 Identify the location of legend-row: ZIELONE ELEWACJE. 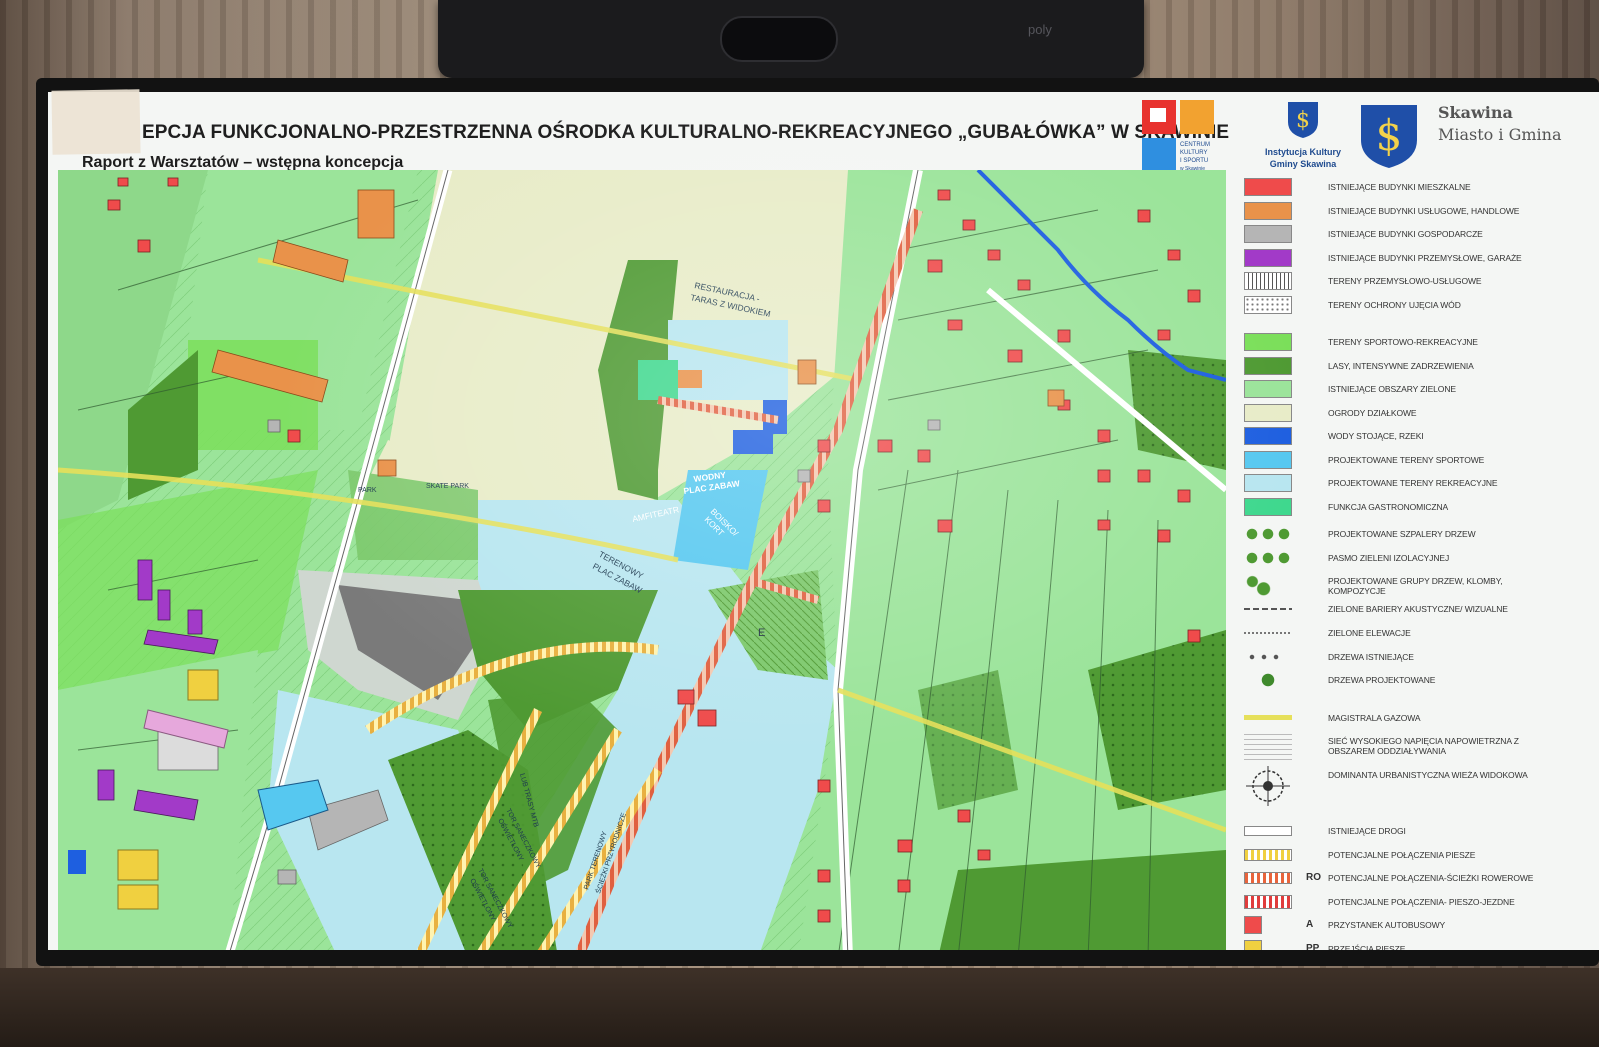
(1406, 634).